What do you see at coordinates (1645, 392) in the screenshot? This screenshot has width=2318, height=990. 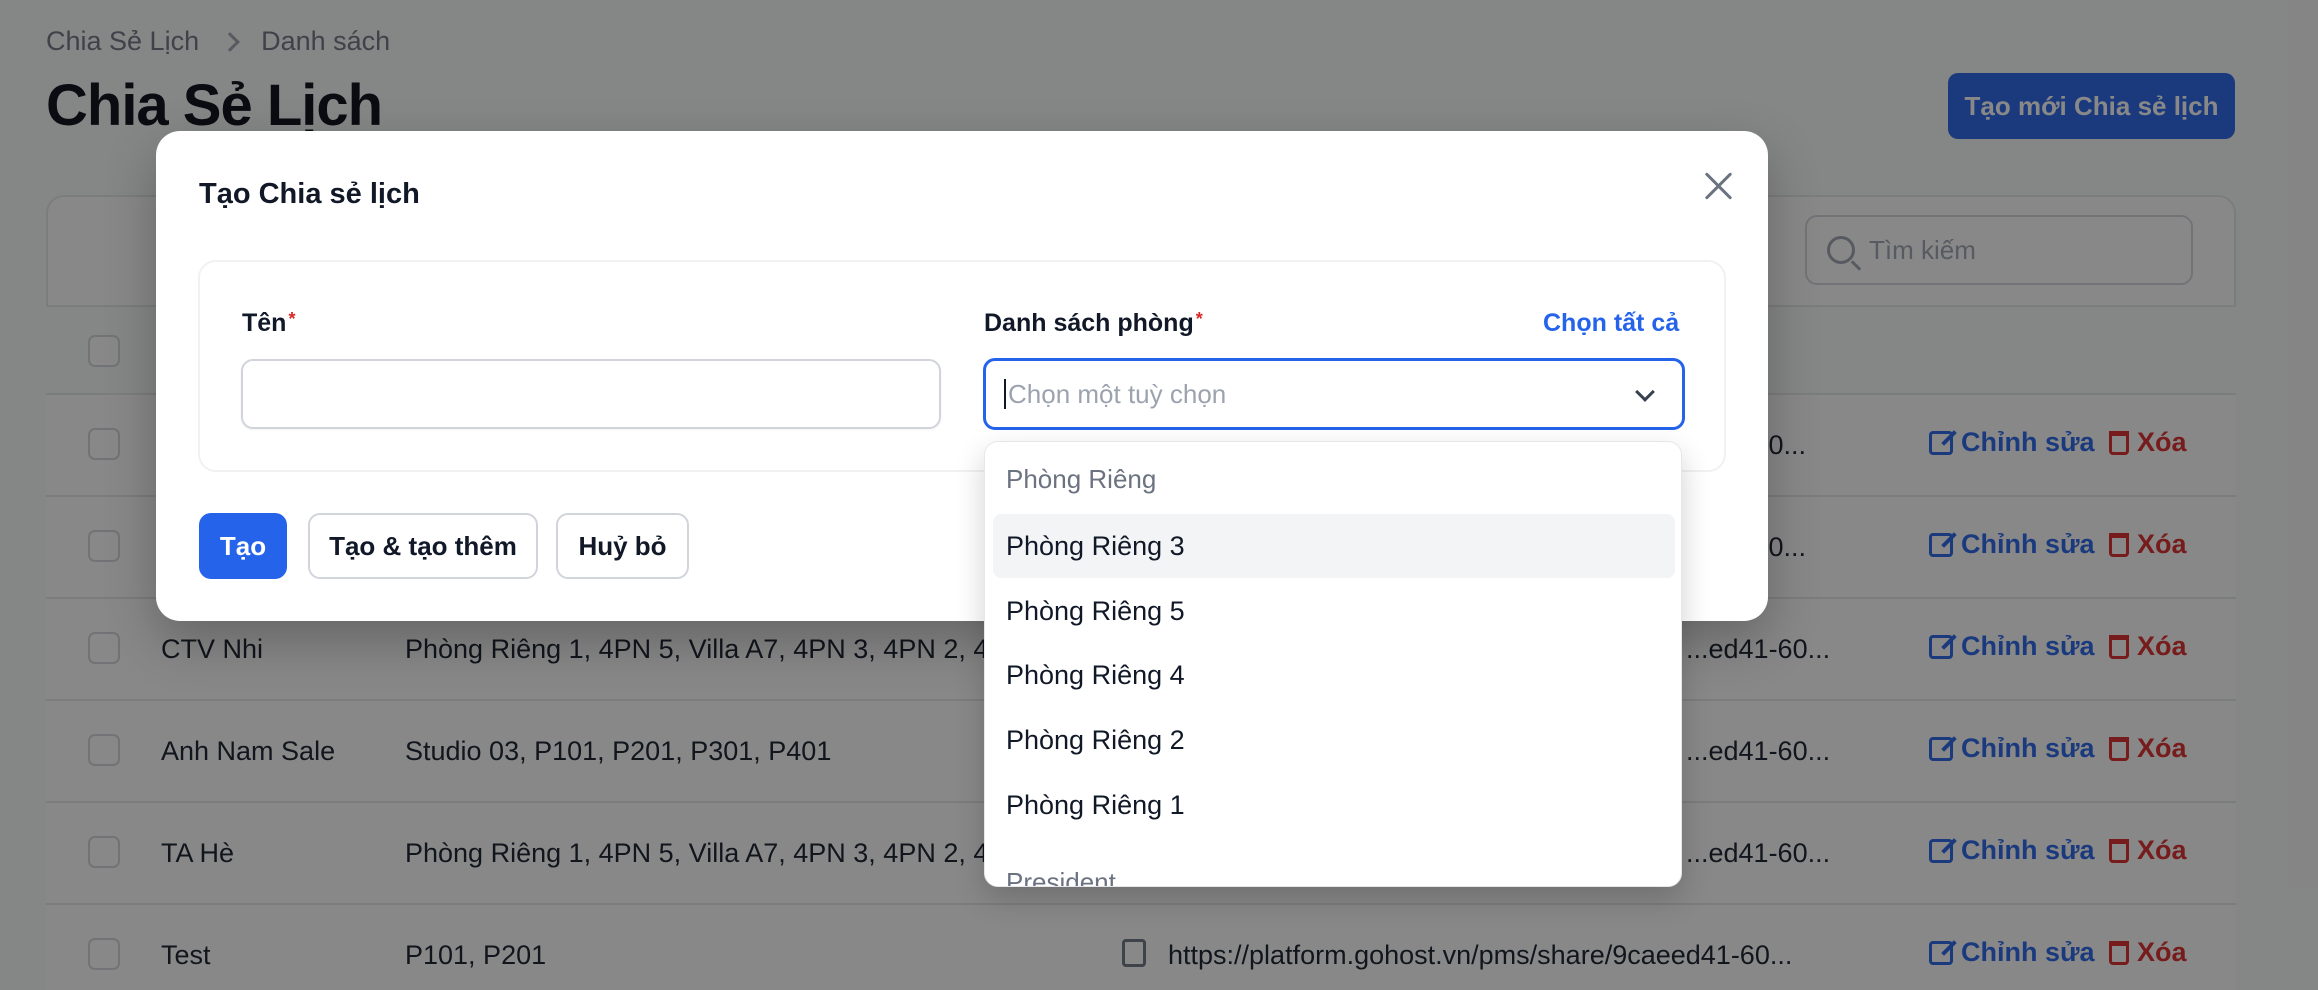 I see `chevron-down-icon` at bounding box center [1645, 392].